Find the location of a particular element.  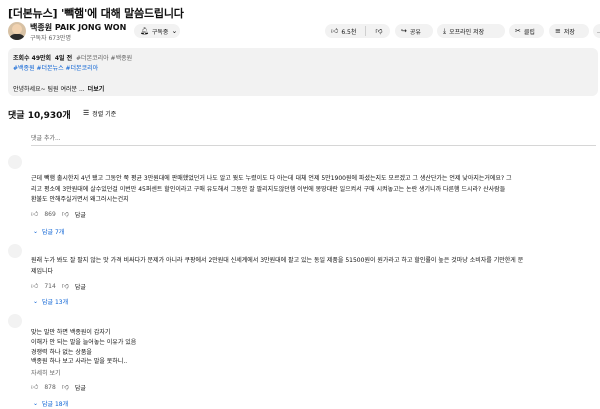

comment-line: 경쟁력 하나 없는 상품을 is located at coordinates (61, 352).